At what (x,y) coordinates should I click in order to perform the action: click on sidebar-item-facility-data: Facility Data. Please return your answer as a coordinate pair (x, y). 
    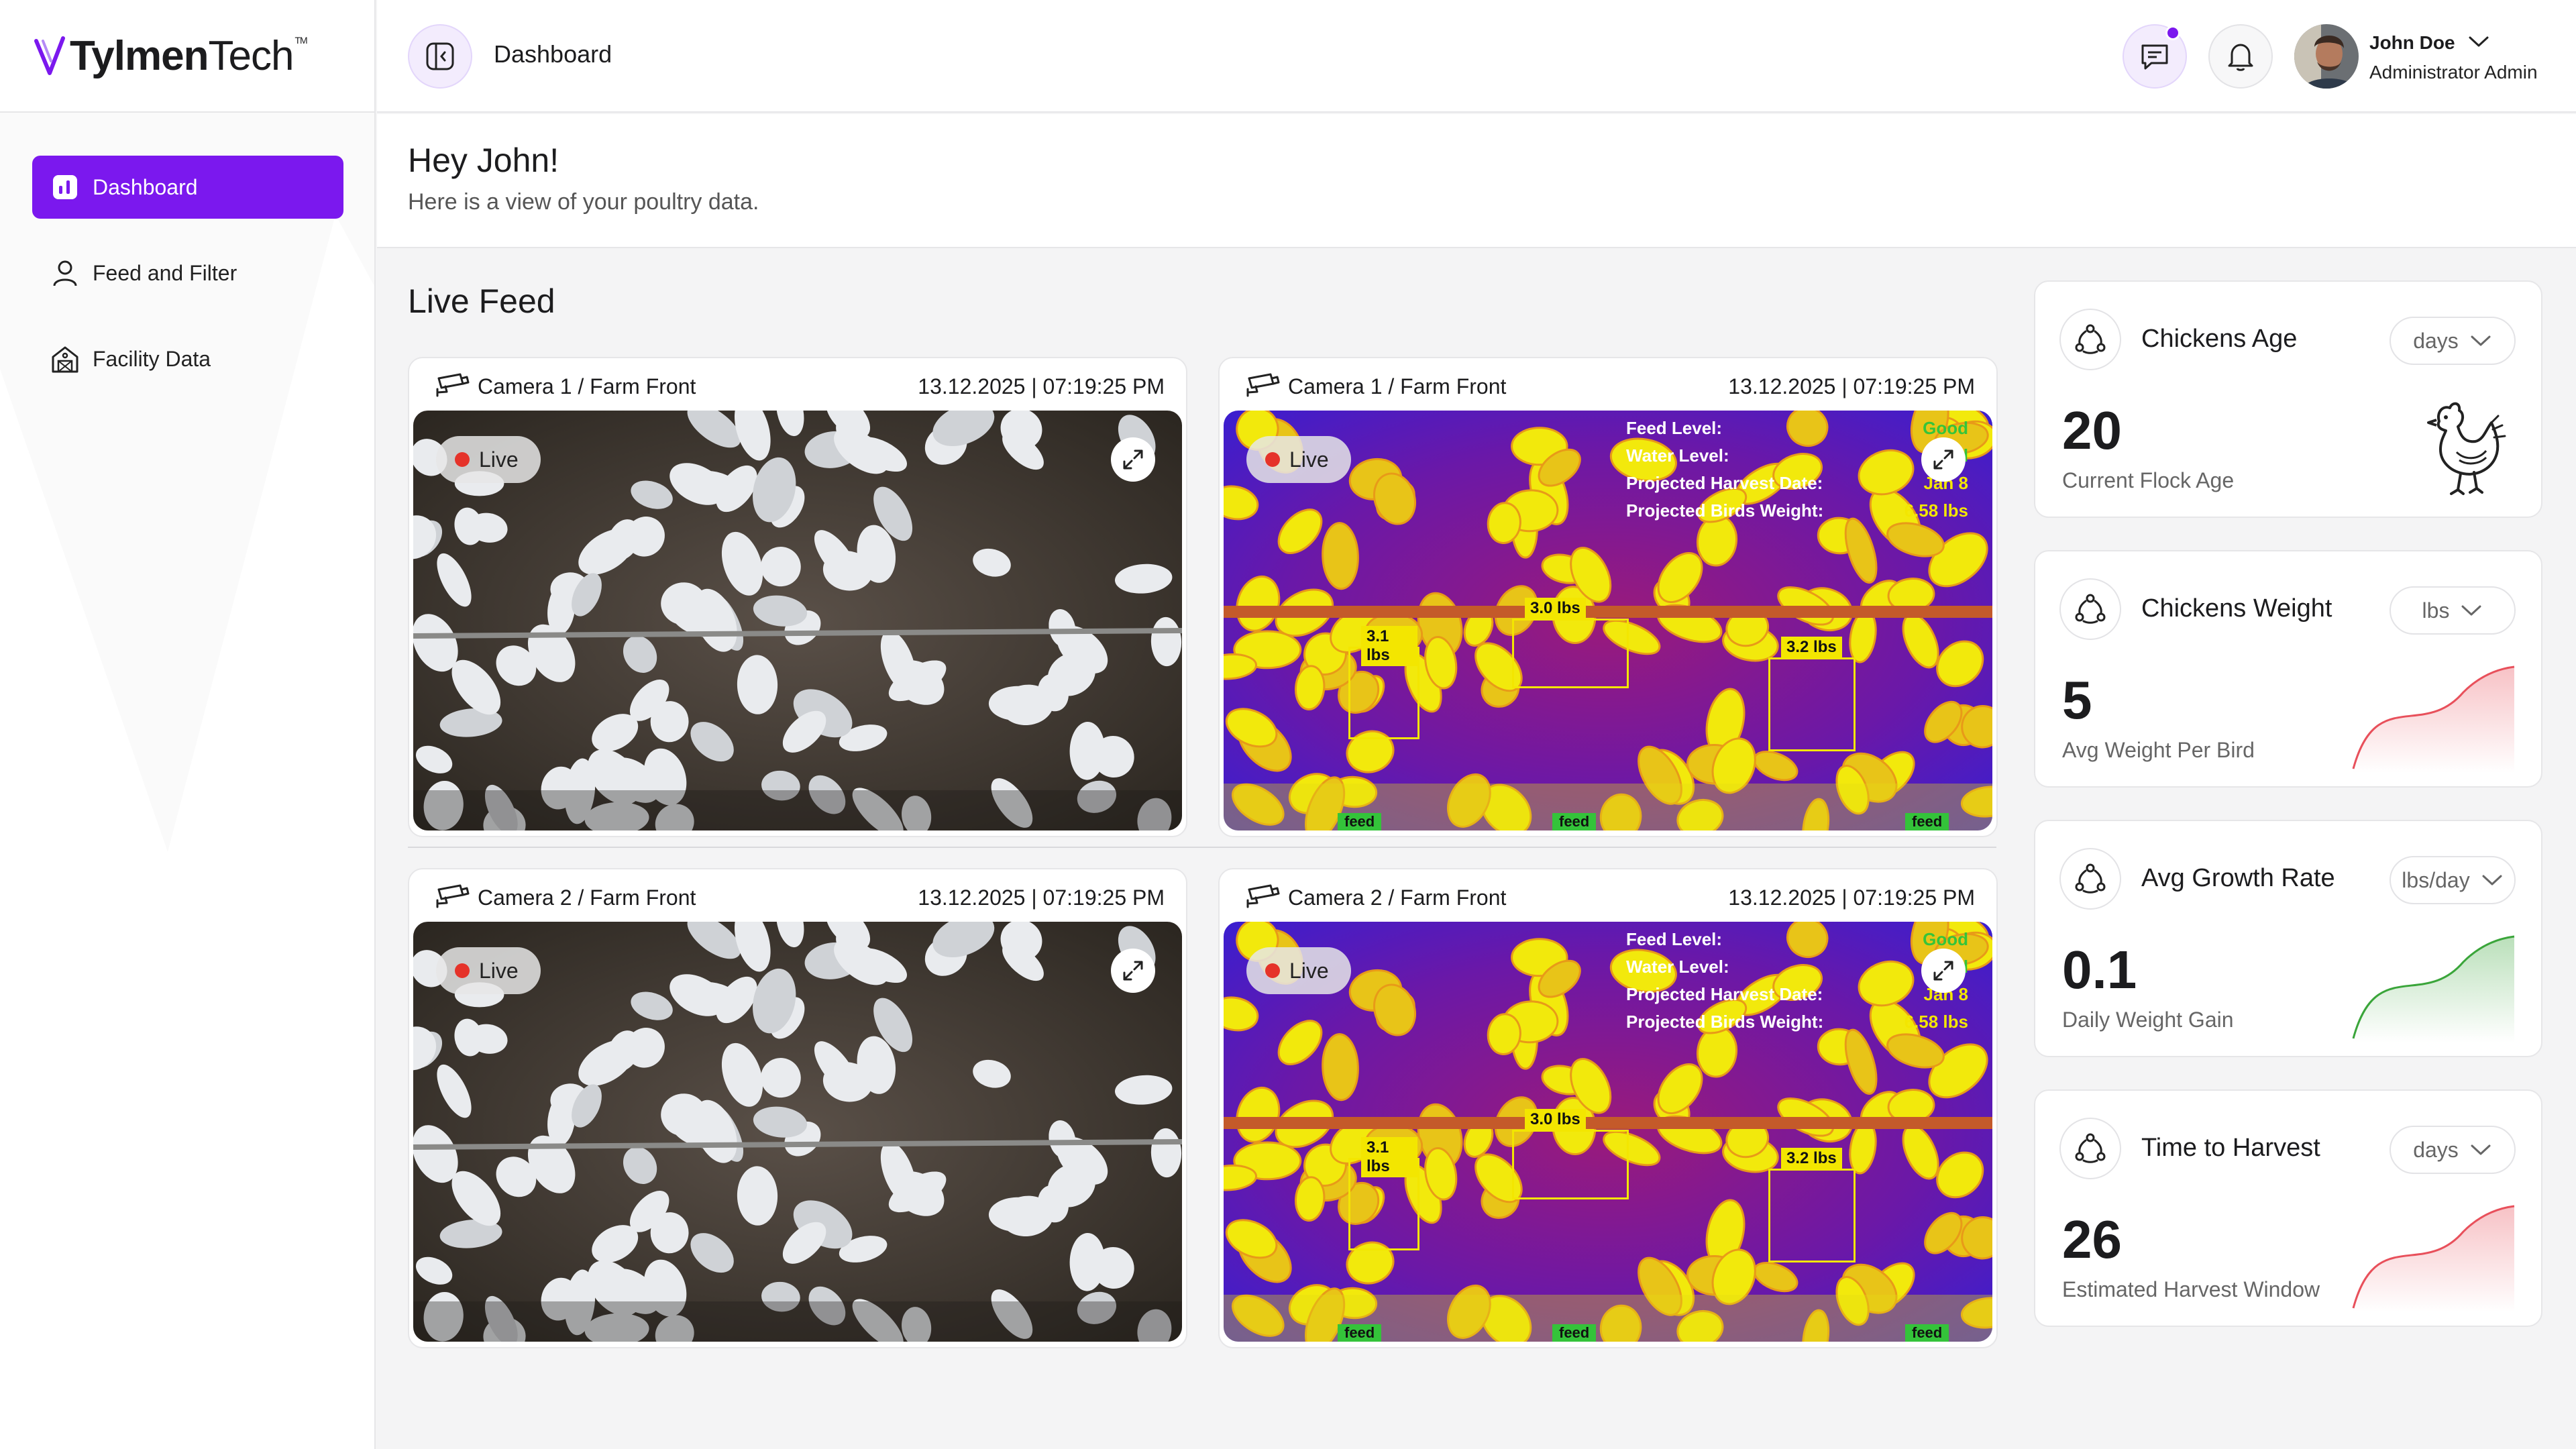
    Looking at the image, I should click on (187, 358).